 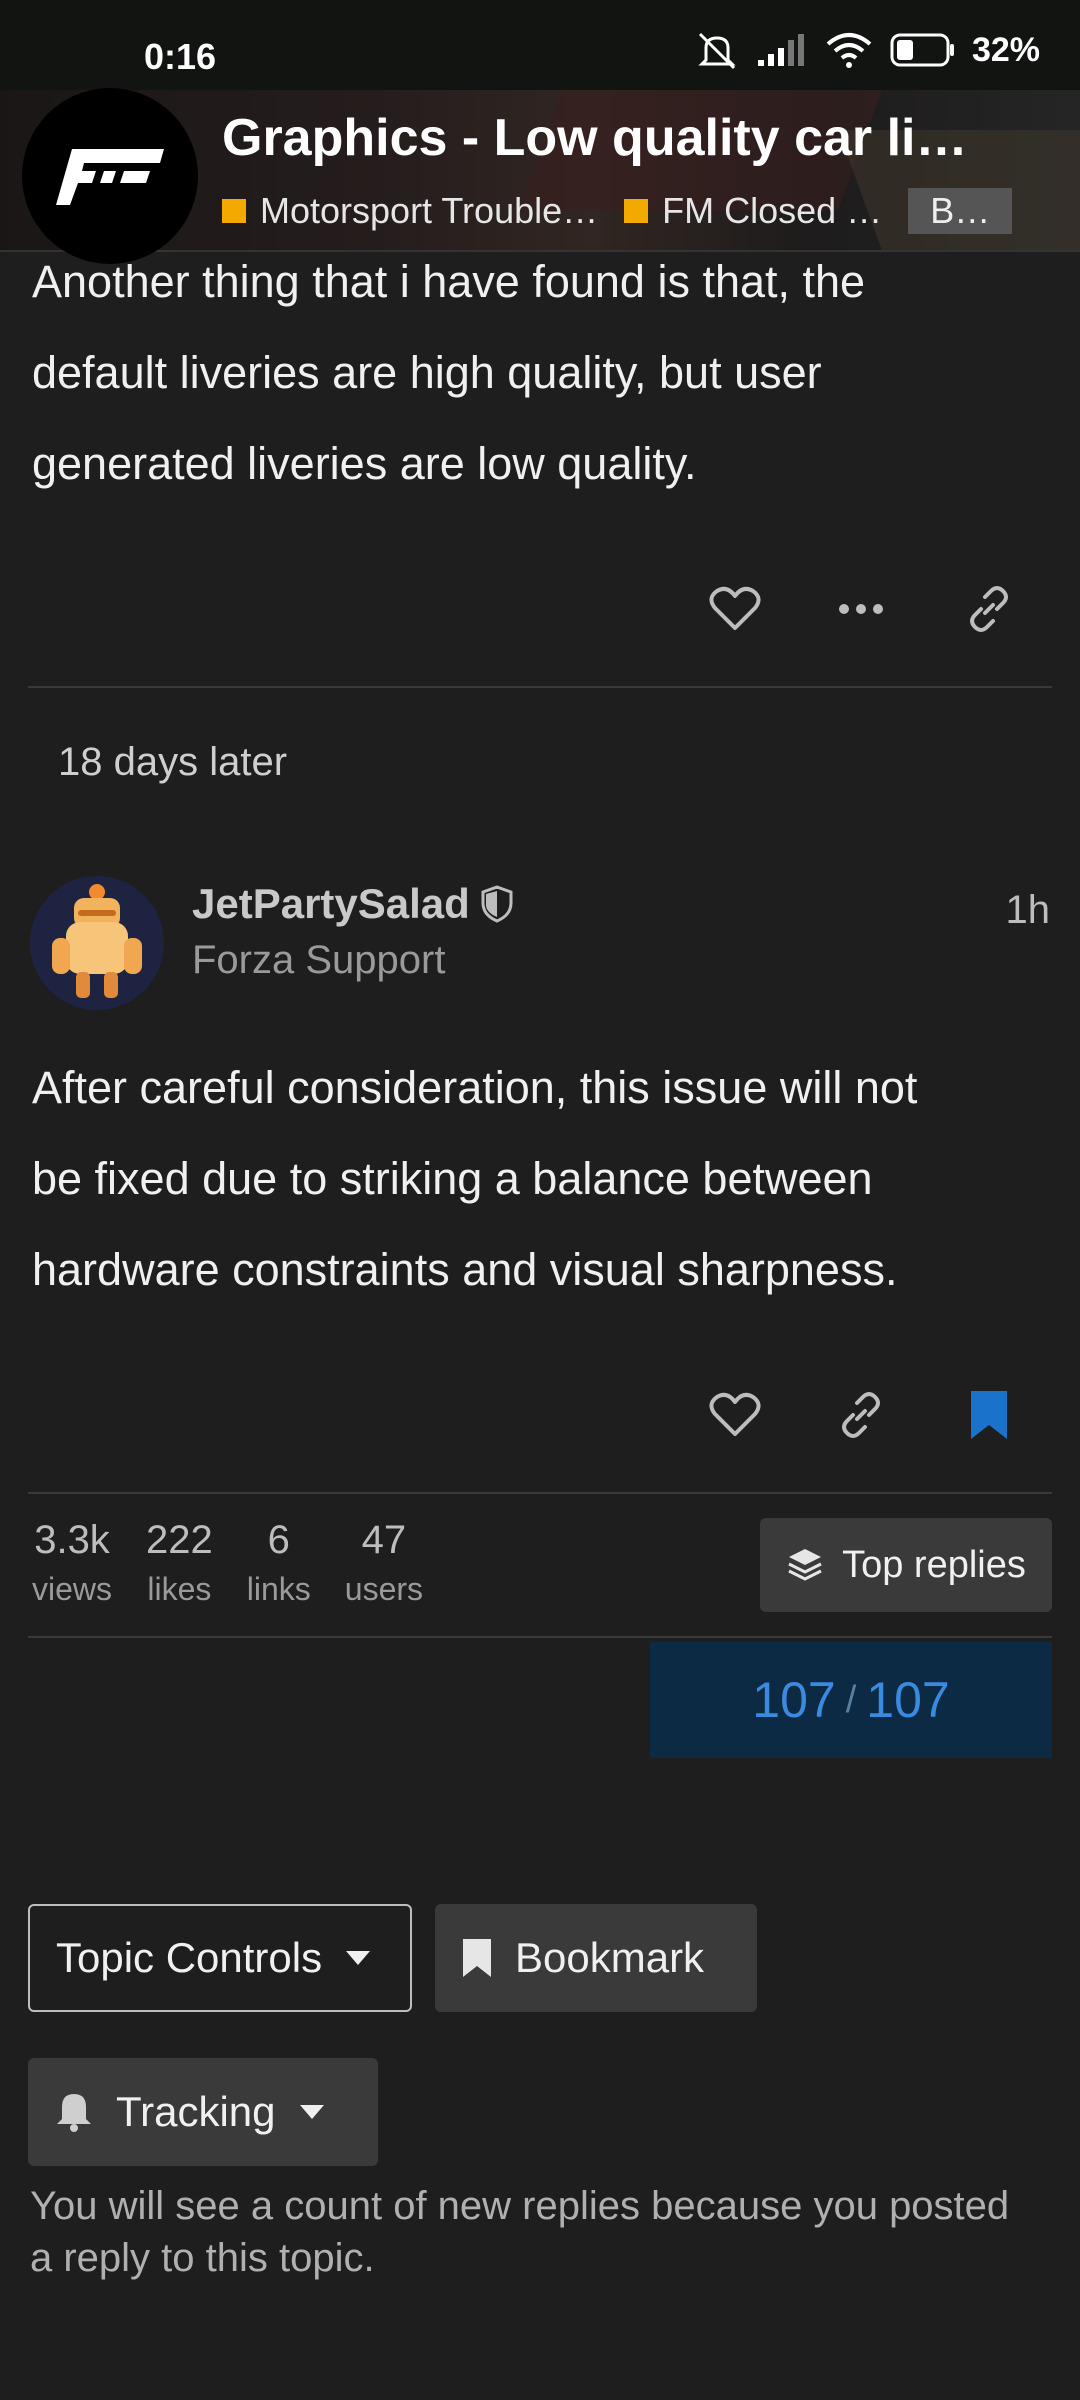 What do you see at coordinates (179, 1589) in the screenshot?
I see `stat-label: likes` at bounding box center [179, 1589].